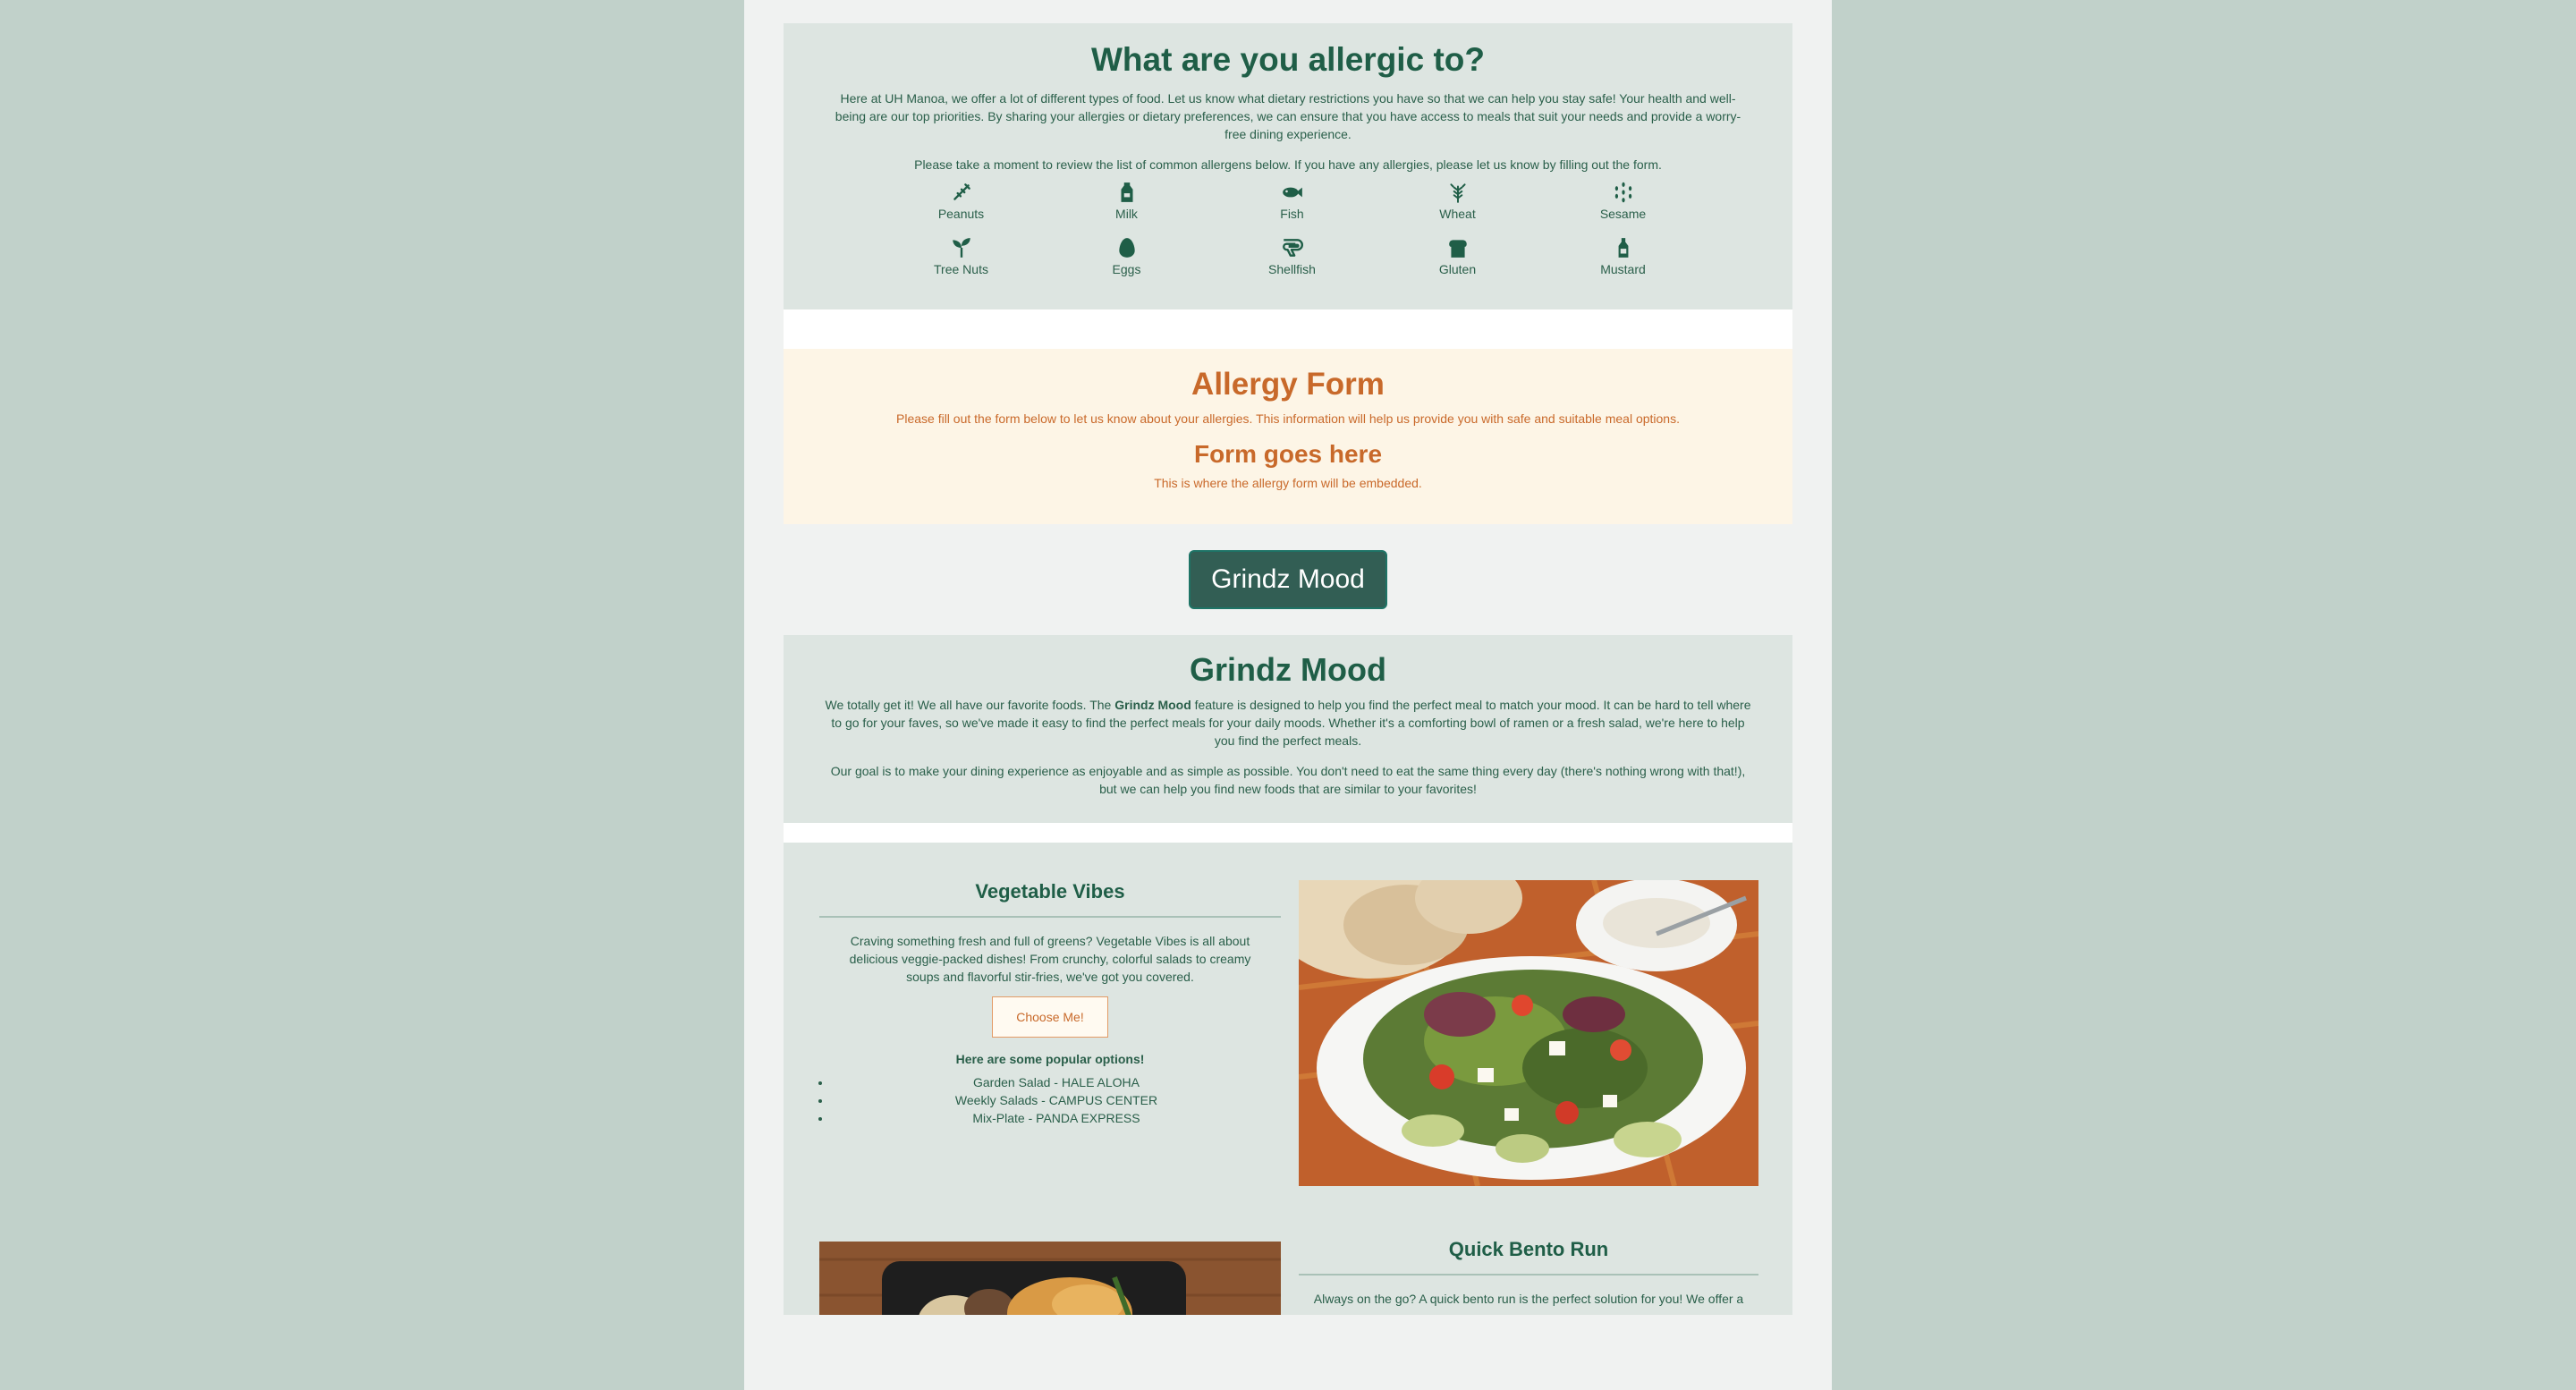 This screenshot has height=1390, width=2576. Describe the element at coordinates (1458, 192) in the screenshot. I see `wheat-icon` at that location.